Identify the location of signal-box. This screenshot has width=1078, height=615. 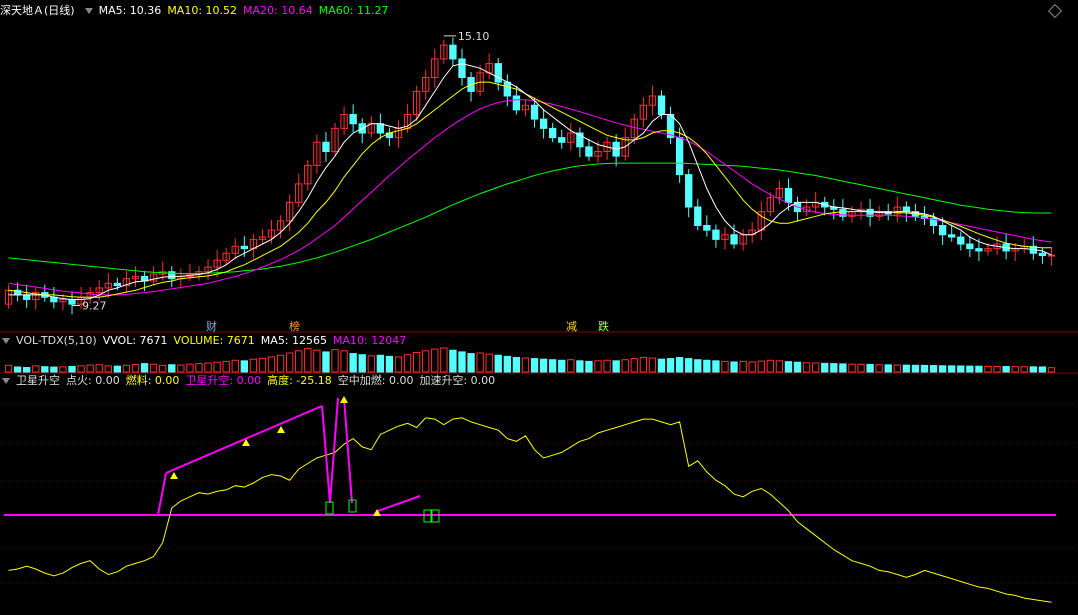
(329, 508).